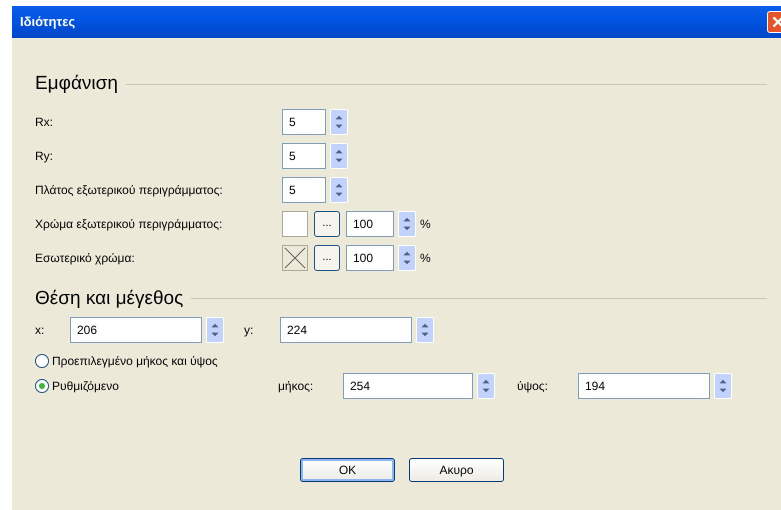 The image size is (781, 510). What do you see at coordinates (129, 224) in the screenshot?
I see `field-label: Χρώμα εξωτερικού περιγράμματος:` at bounding box center [129, 224].